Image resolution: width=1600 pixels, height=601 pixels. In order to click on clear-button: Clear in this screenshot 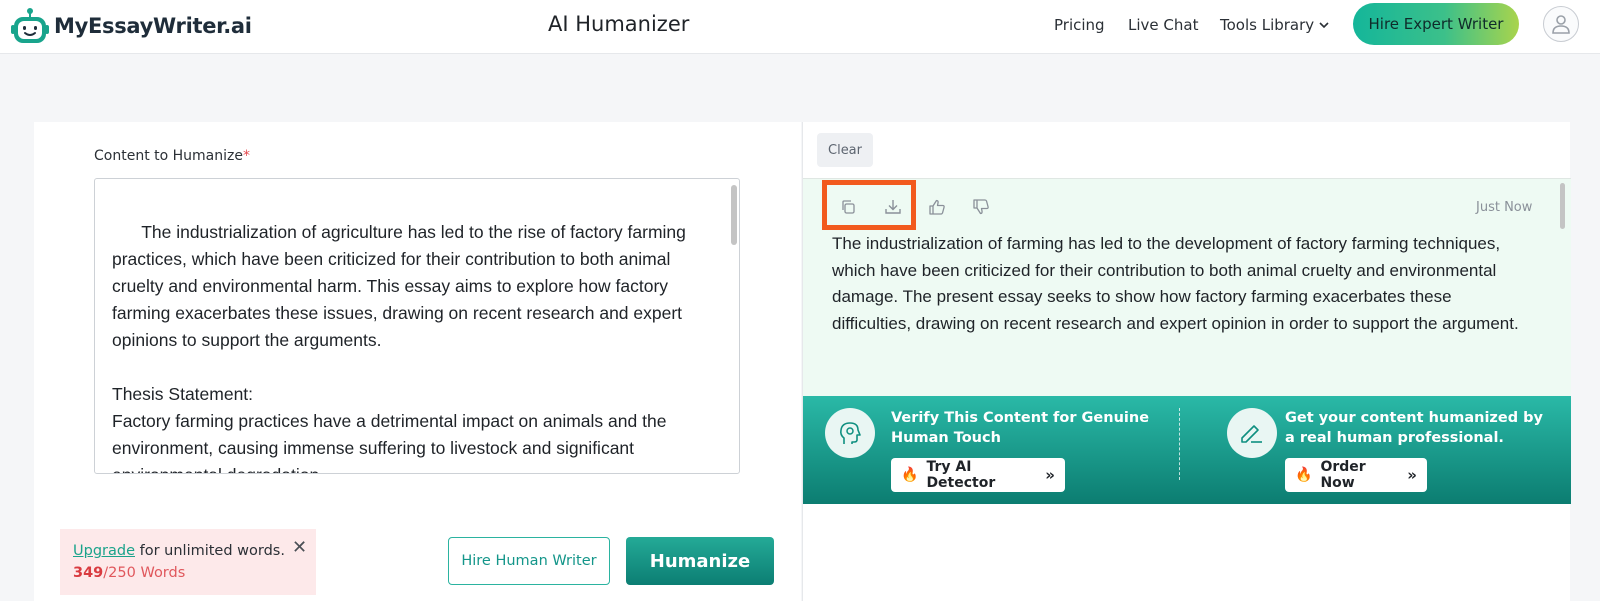, I will do `click(845, 150)`.